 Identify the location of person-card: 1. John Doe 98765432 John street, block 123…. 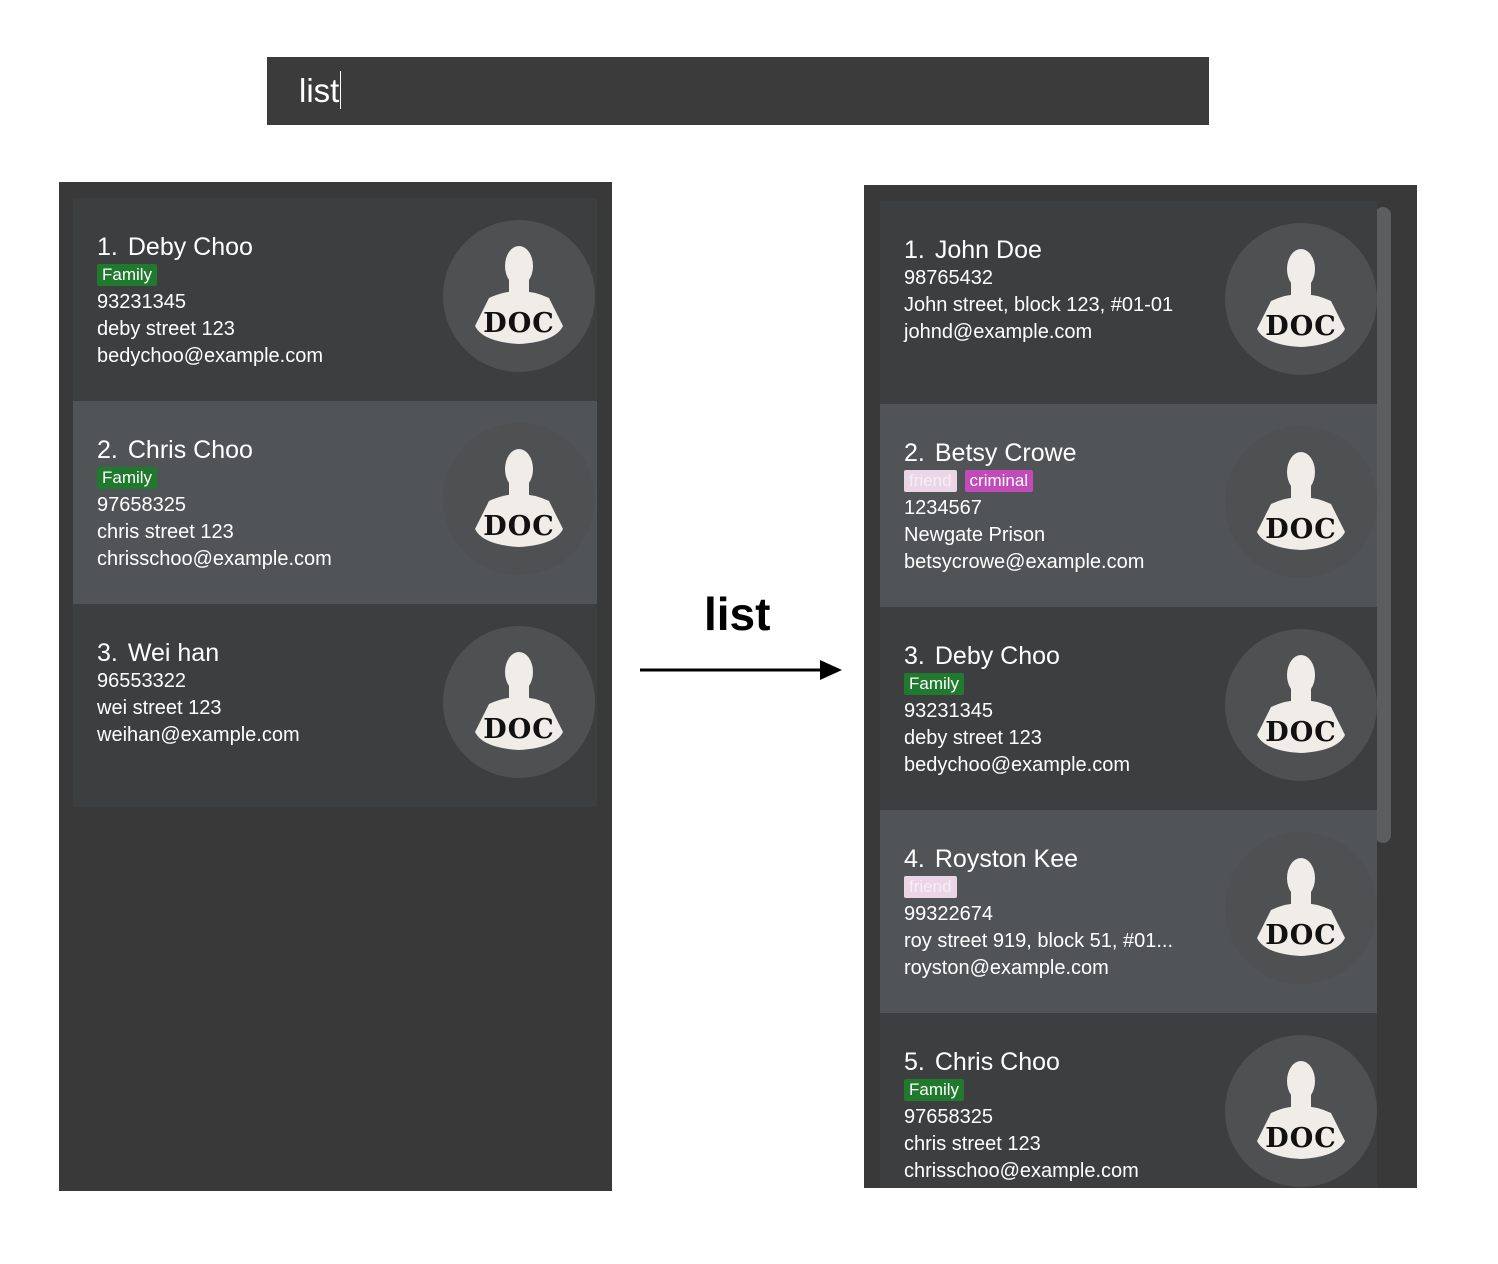
(1128, 302).